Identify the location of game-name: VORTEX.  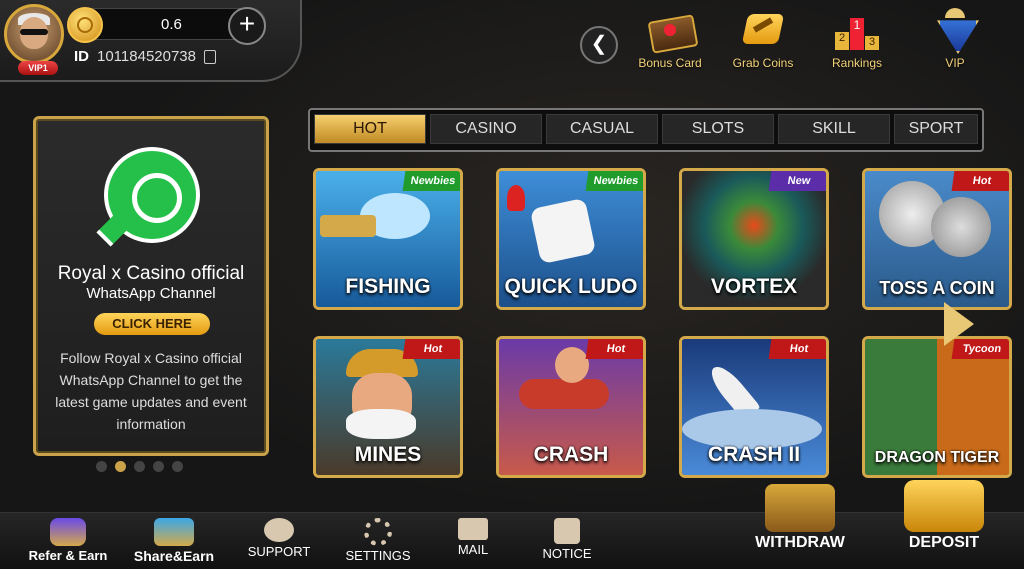
(754, 286).